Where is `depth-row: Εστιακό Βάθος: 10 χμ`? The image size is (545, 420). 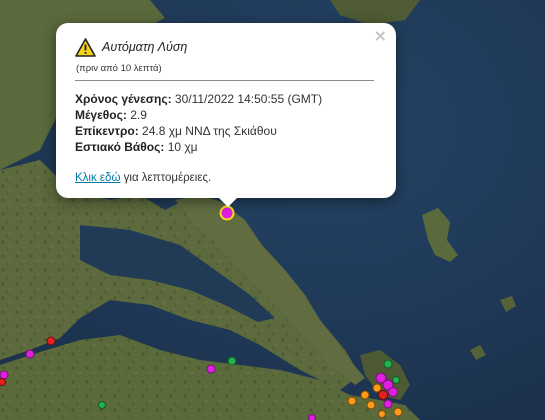
depth-row: Εστιακό Βάθος: 10 χμ is located at coordinates (225, 147).